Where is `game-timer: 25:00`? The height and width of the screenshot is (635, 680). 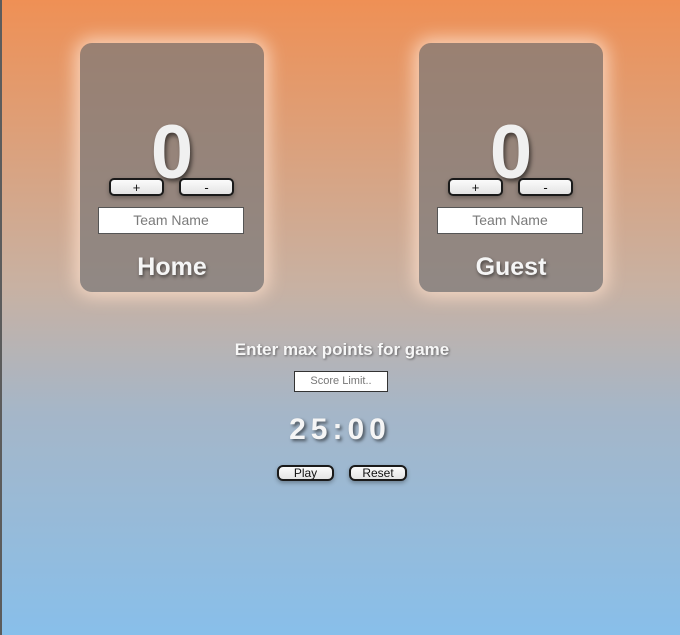 game-timer: 25:00 is located at coordinates (340, 429).